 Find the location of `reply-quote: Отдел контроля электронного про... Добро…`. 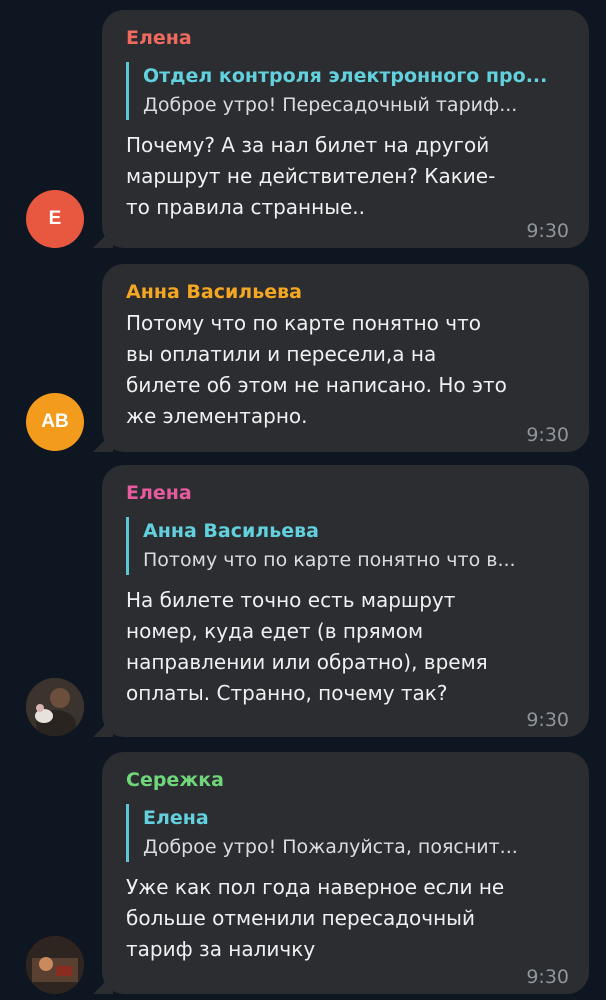

reply-quote: Отдел контроля электронного про... Добро… is located at coordinates (347, 91).